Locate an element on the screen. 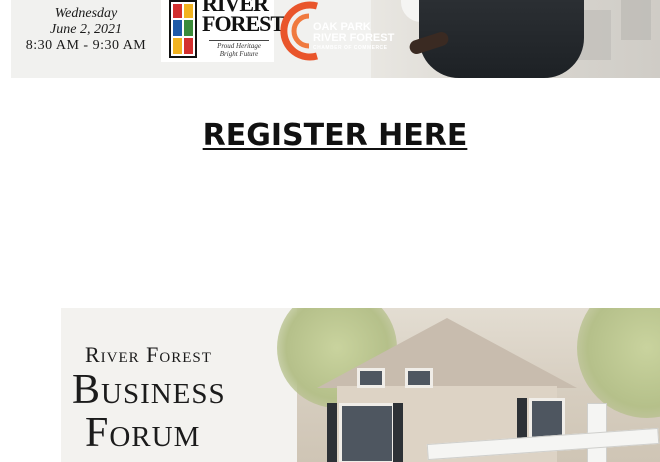 The width and height of the screenshot is (660, 462). tagline-line1: Proud Heritage is located at coordinates (239, 46).